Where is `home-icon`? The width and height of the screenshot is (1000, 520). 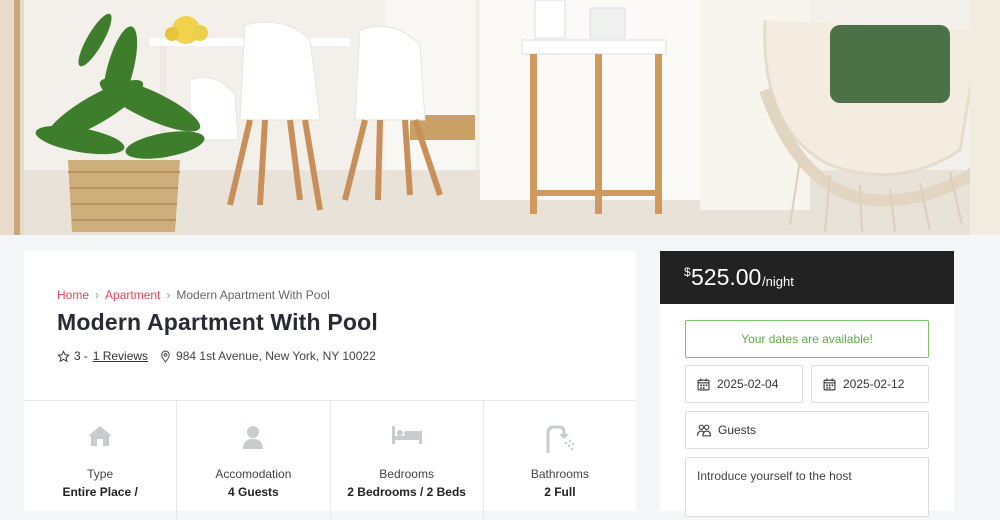 home-icon is located at coordinates (100, 438).